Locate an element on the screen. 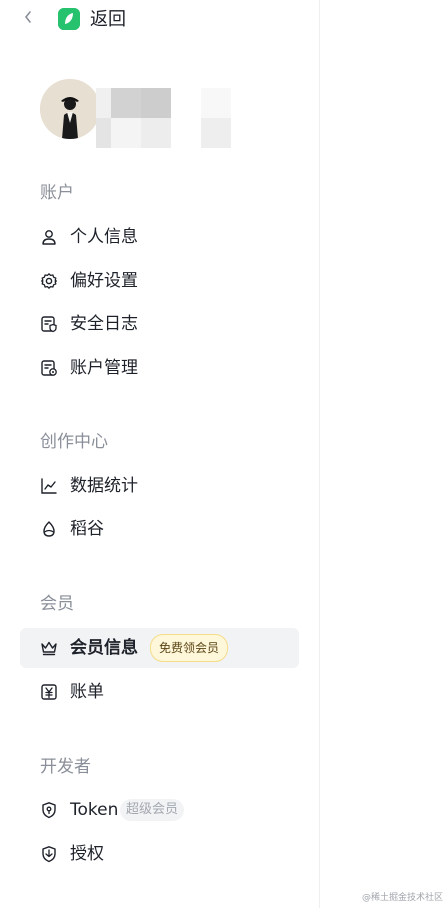 This screenshot has height=908, width=447. nav-item-authorize: 授权 is located at coordinates (159, 854).